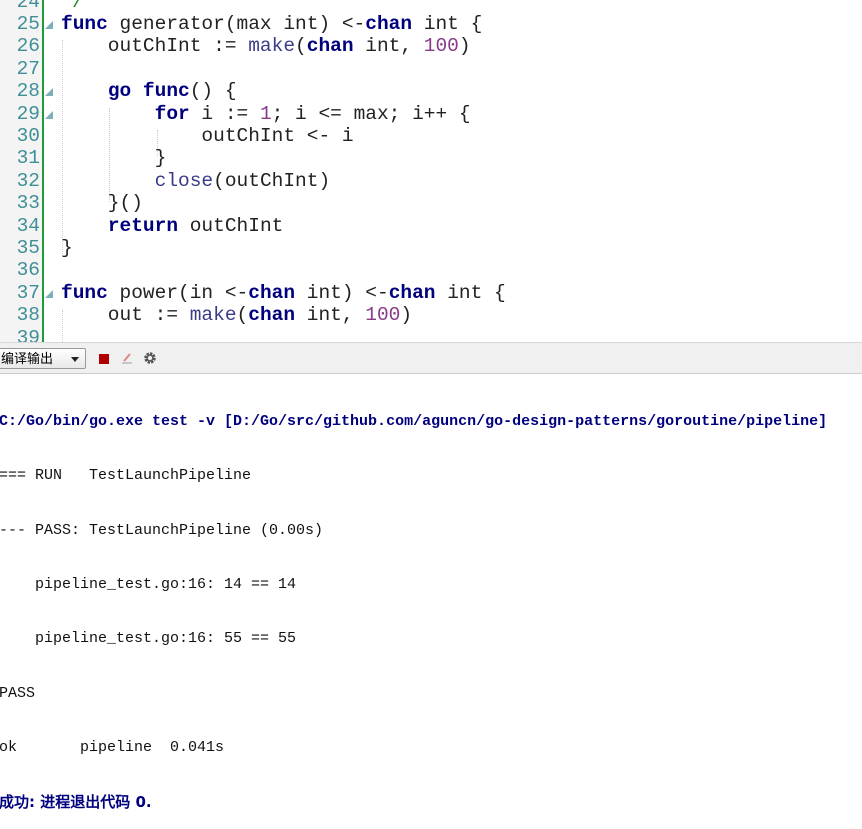 The width and height of the screenshot is (862, 829). What do you see at coordinates (342, 292) in the screenshot?
I see `code-token: int) <-` at bounding box center [342, 292].